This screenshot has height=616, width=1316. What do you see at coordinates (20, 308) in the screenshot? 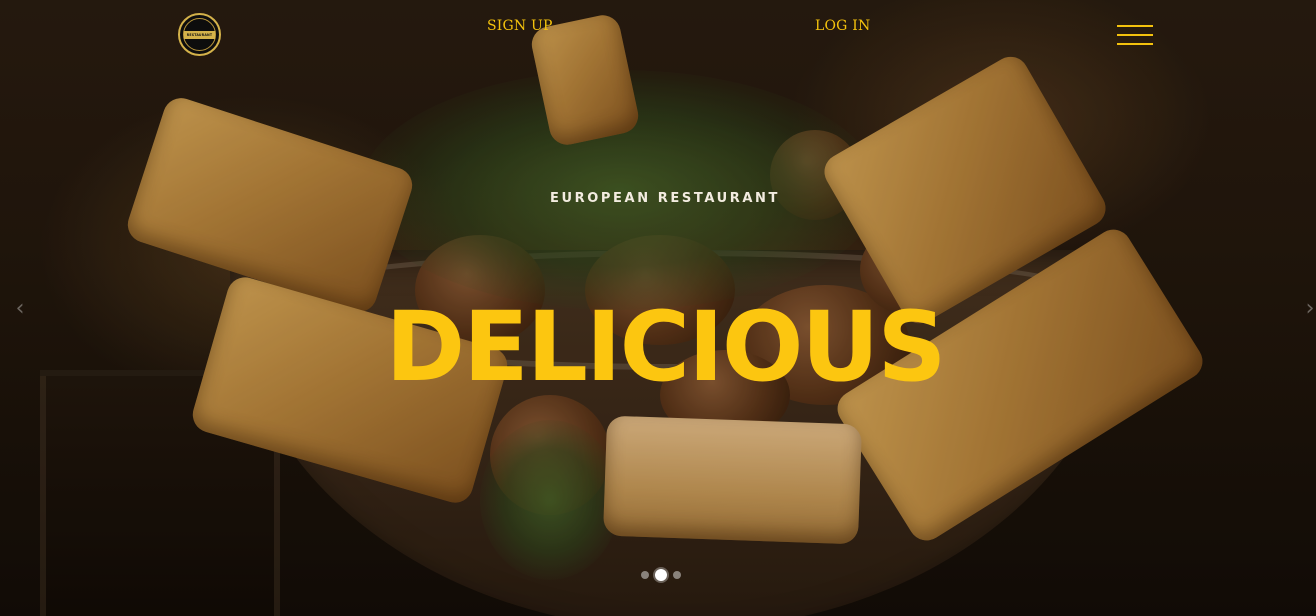
I see `carousel-prev-arrow-icon: ‹` at bounding box center [20, 308].